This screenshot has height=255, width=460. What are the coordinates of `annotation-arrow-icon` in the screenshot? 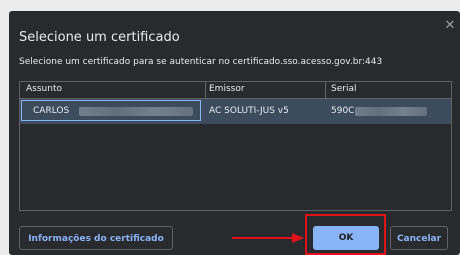 It's located at (268, 238).